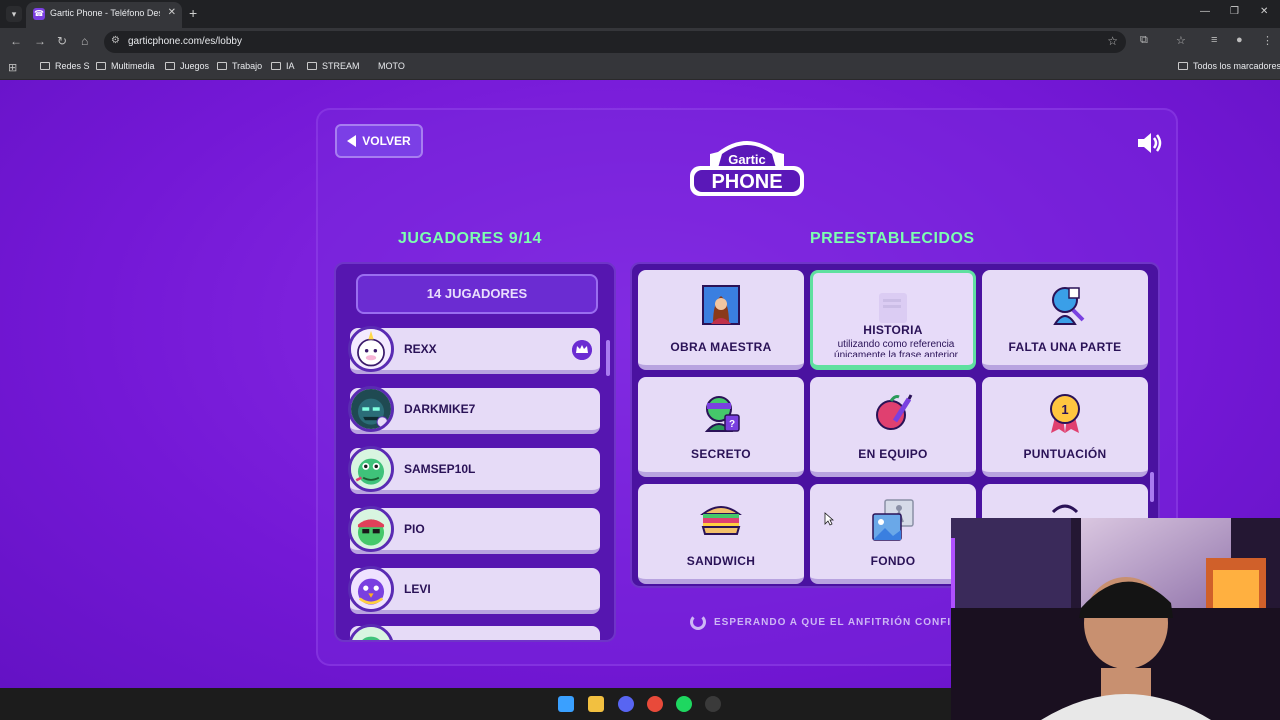  Describe the element at coordinates (65, 66) in the screenshot. I see `bookmark-folder: Redes S` at that location.